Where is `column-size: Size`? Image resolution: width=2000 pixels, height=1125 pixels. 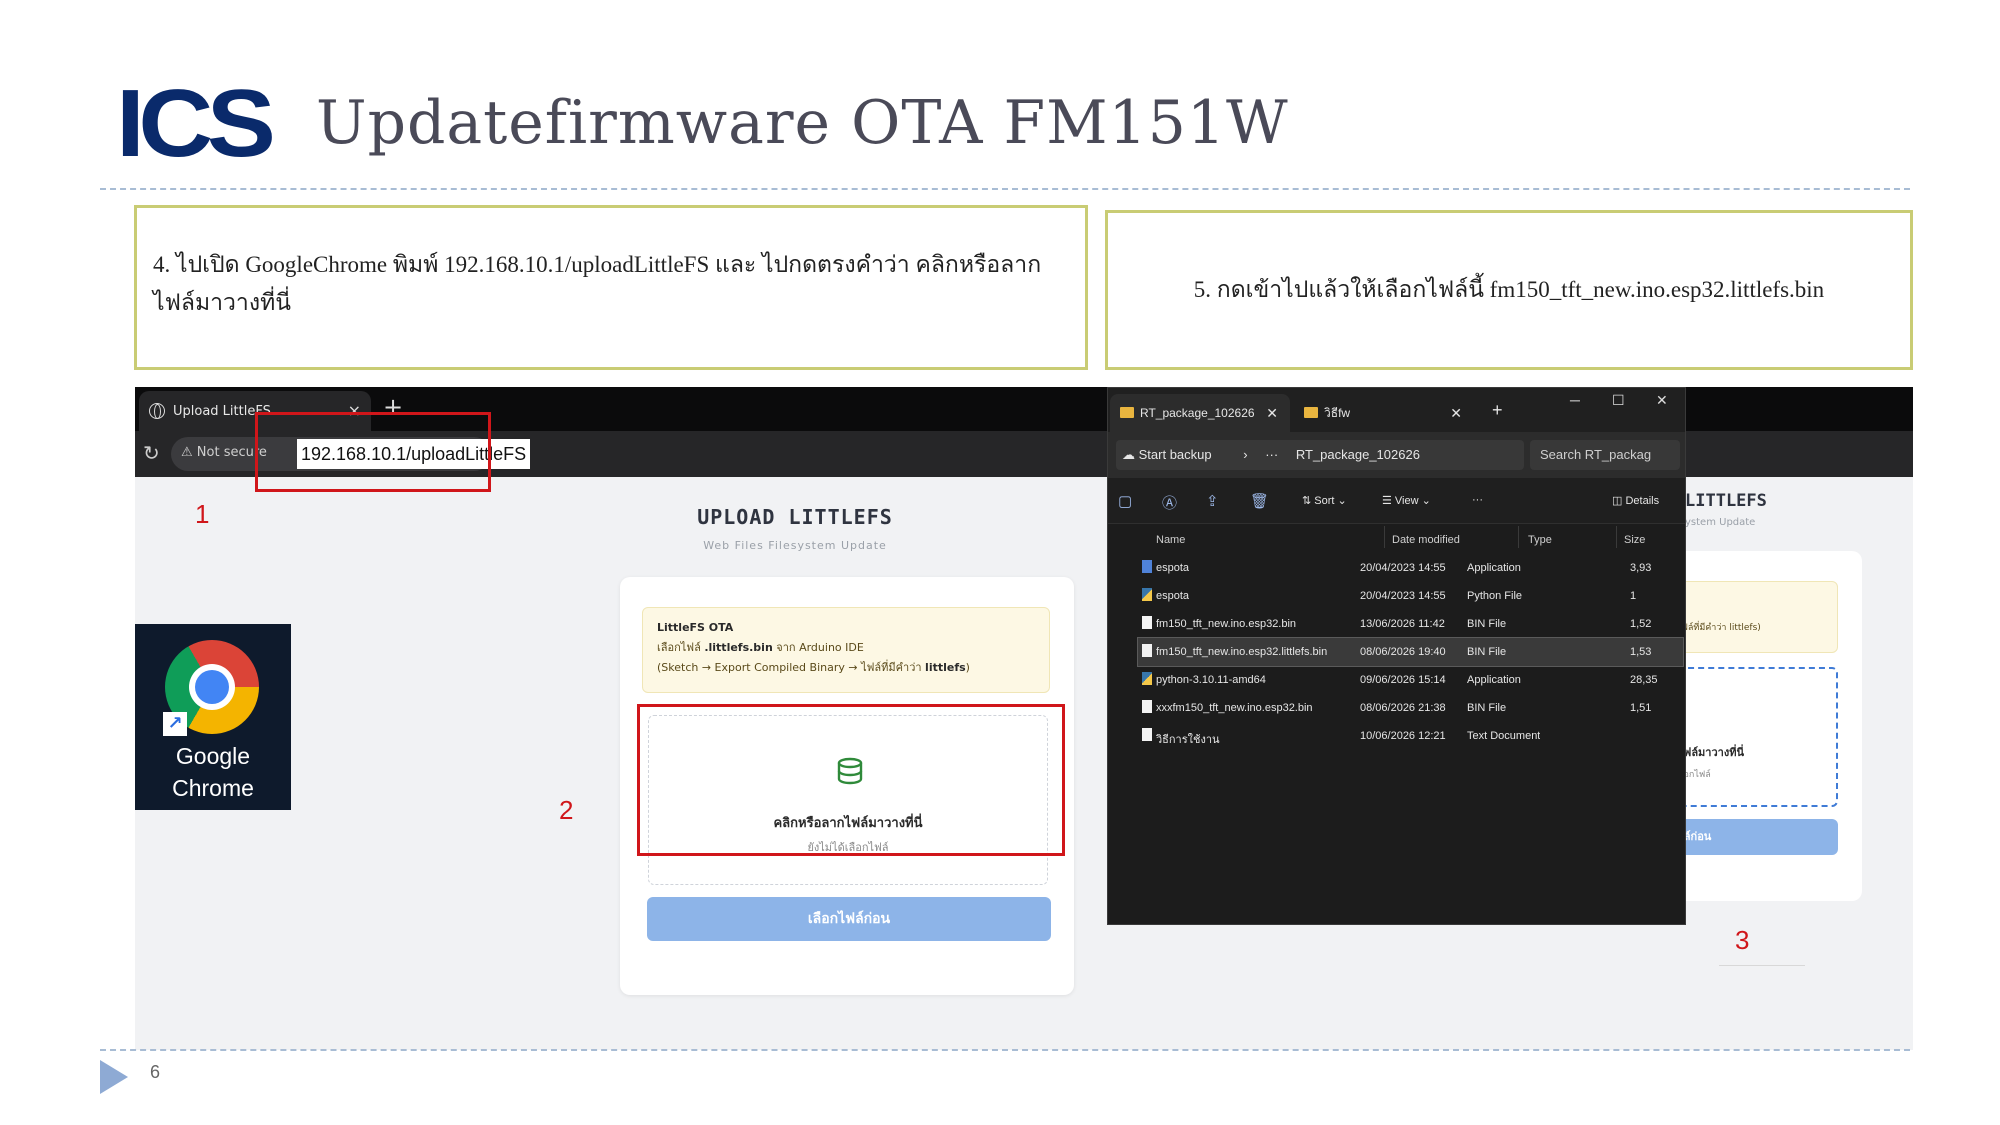
column-size: Size is located at coordinates (1634, 540).